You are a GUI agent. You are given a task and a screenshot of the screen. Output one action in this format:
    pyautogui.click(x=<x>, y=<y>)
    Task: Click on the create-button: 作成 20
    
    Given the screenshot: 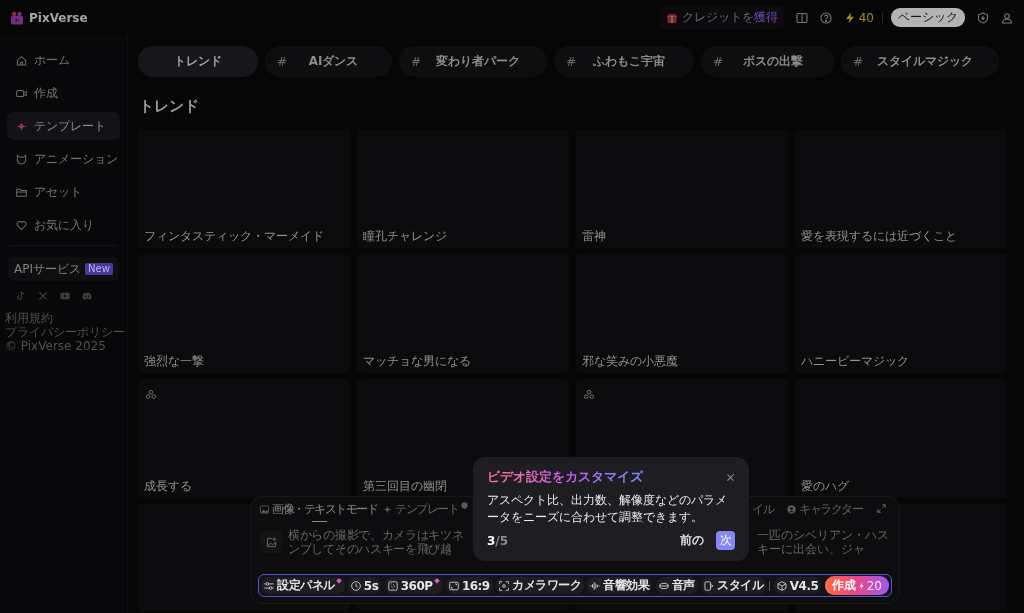 What is the action you would take?
    pyautogui.click(x=856, y=585)
    